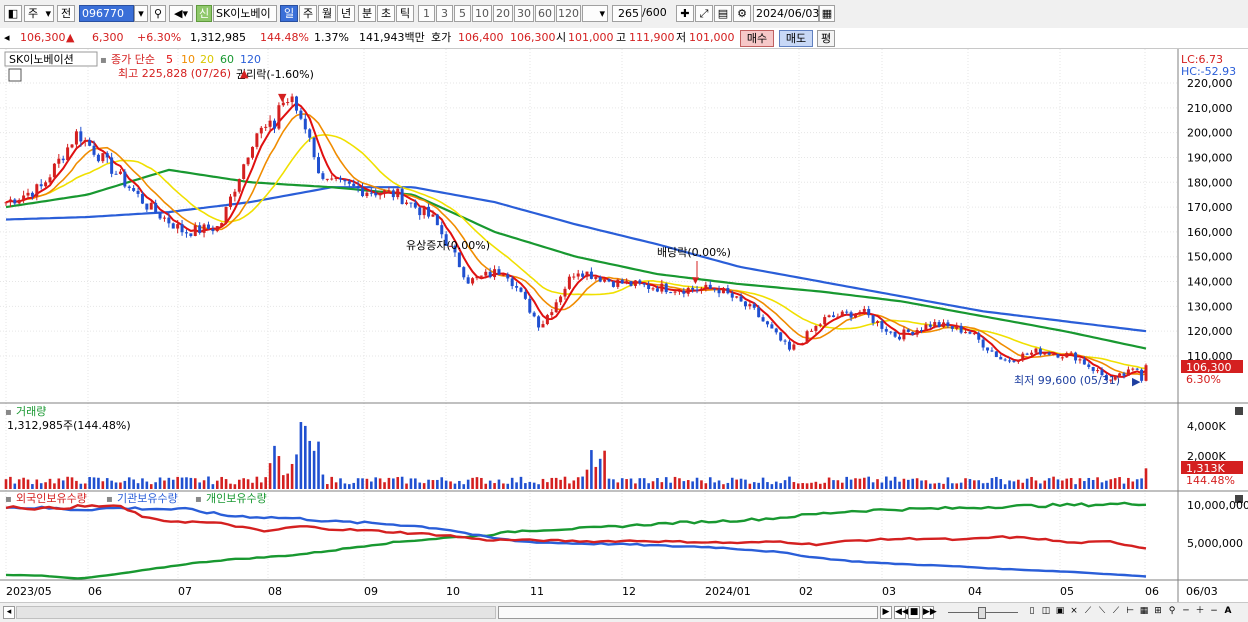 This screenshot has height=622, width=1248. I want to click on fib-icon: ⟍, so click(1102, 612).